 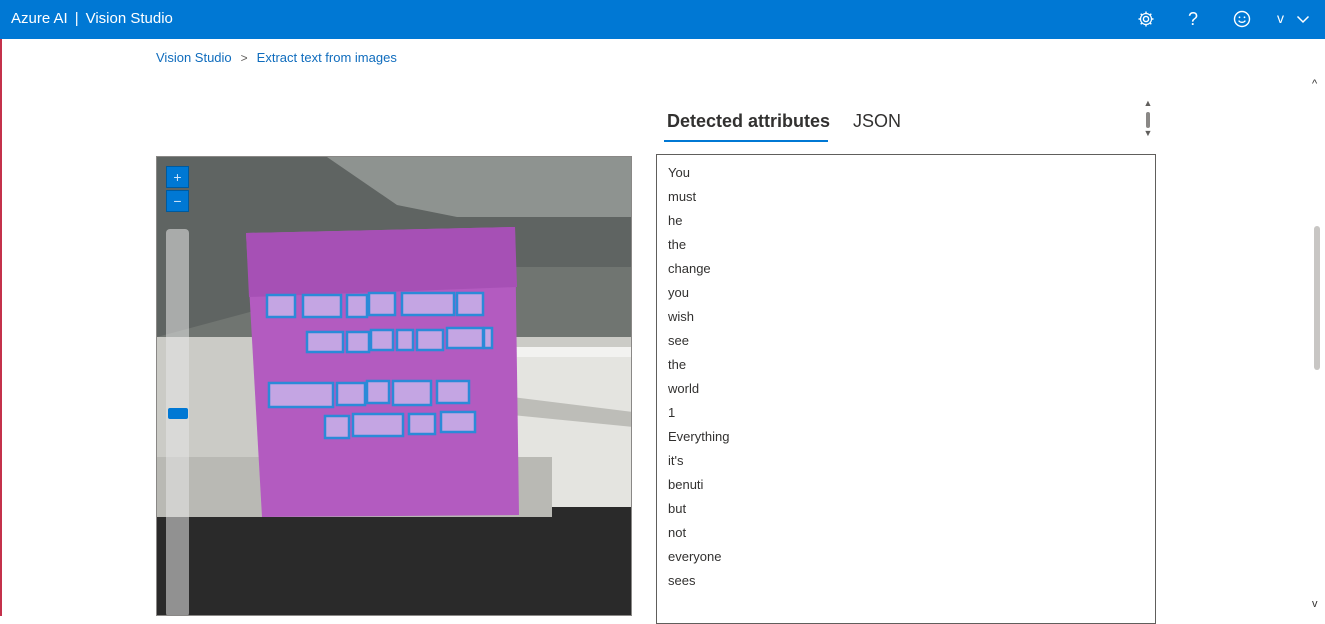 What do you see at coordinates (1146, 19) in the screenshot?
I see `gear-icon` at bounding box center [1146, 19].